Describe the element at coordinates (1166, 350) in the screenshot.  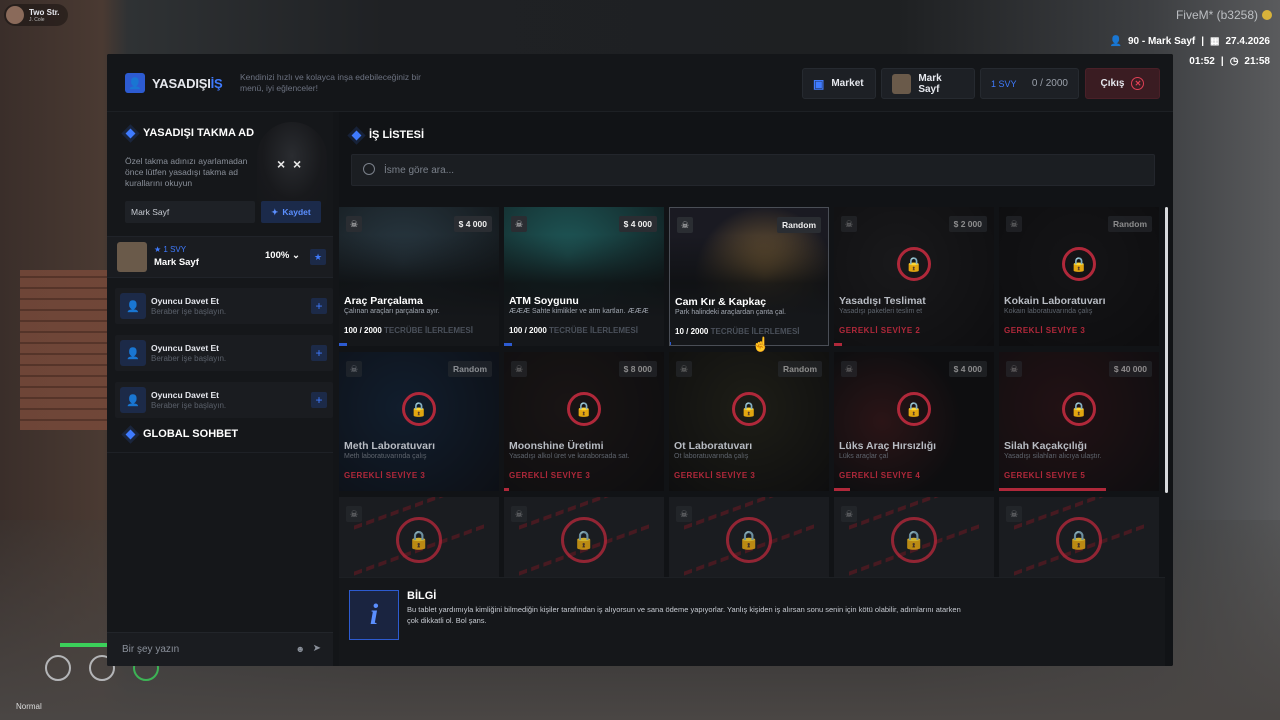
I see `scrollbar` at that location.